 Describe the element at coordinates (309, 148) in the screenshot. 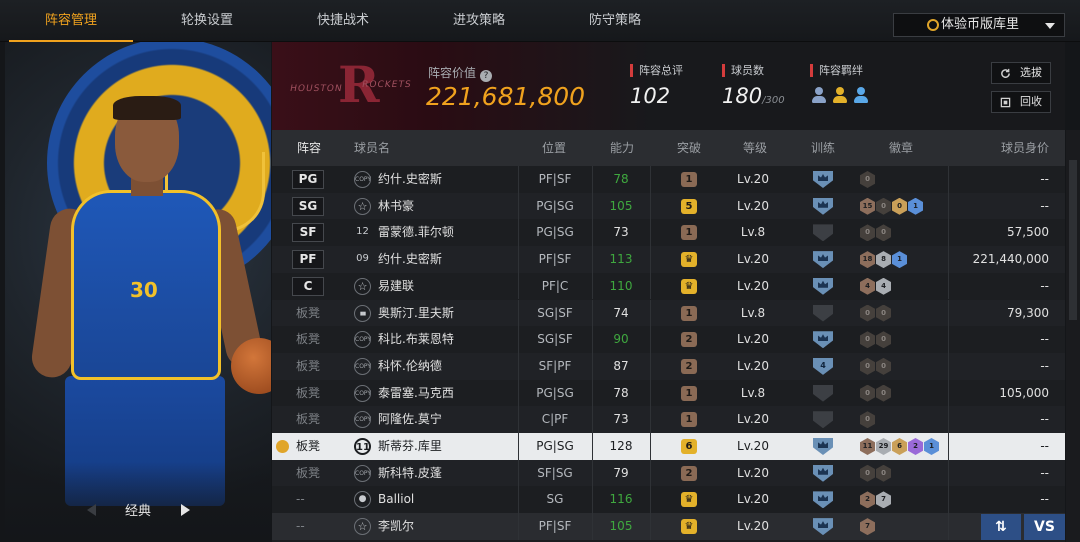

I see `col-lineup: 阵容` at that location.